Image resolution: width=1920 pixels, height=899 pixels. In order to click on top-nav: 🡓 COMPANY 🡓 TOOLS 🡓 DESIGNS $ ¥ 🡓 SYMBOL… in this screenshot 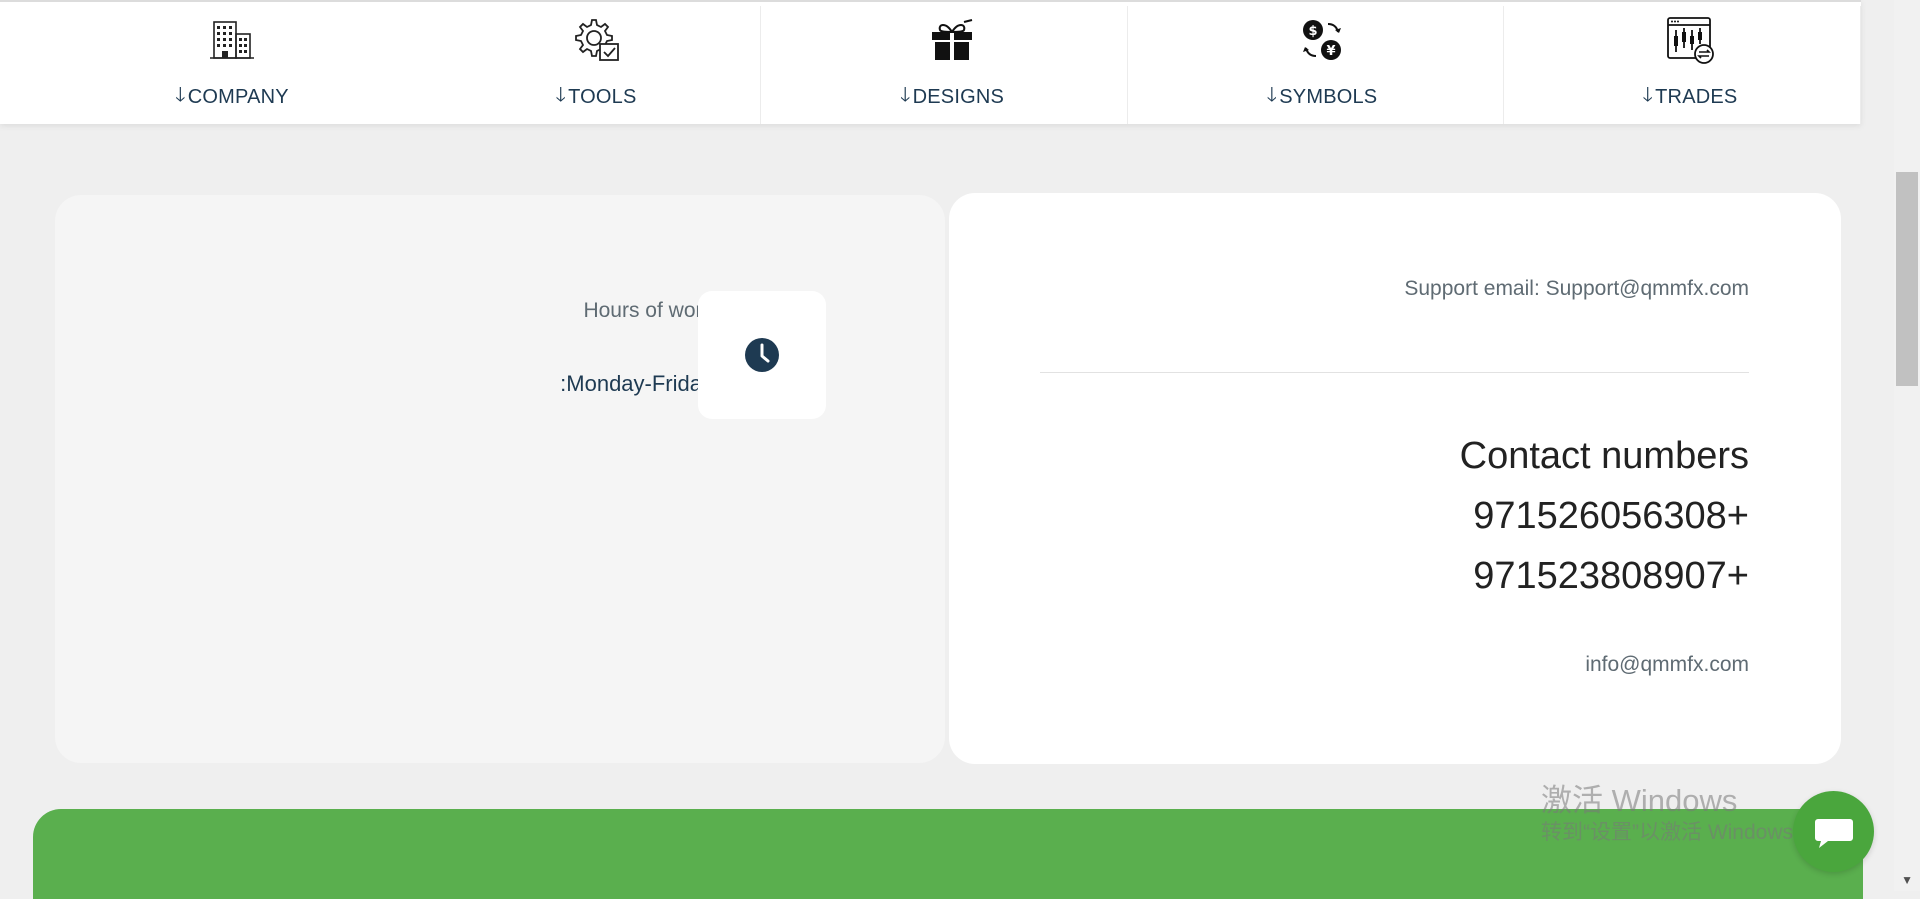, I will do `click(930, 62)`.